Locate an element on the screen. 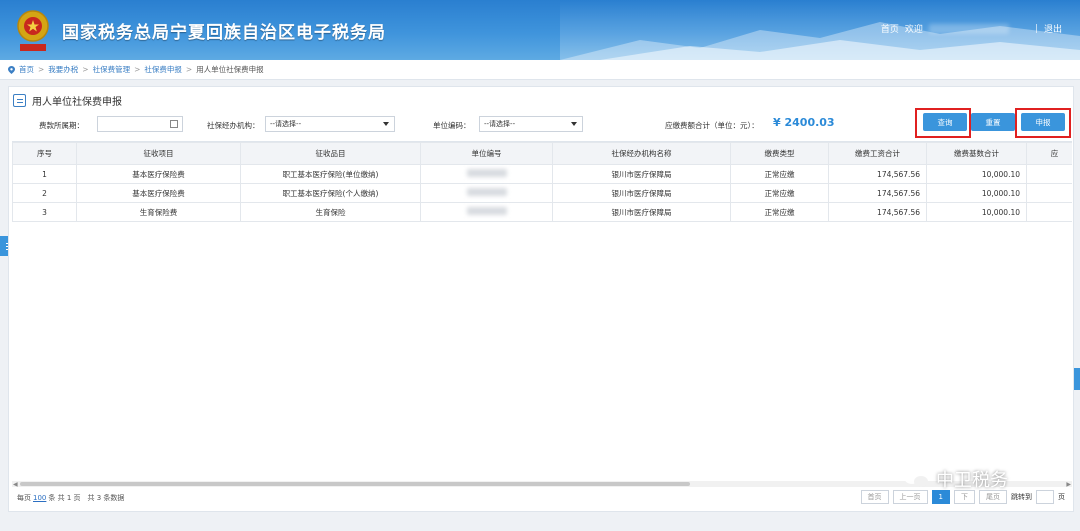 This screenshot has width=1080, height=531. next-page-button: 下 is located at coordinates (964, 497).